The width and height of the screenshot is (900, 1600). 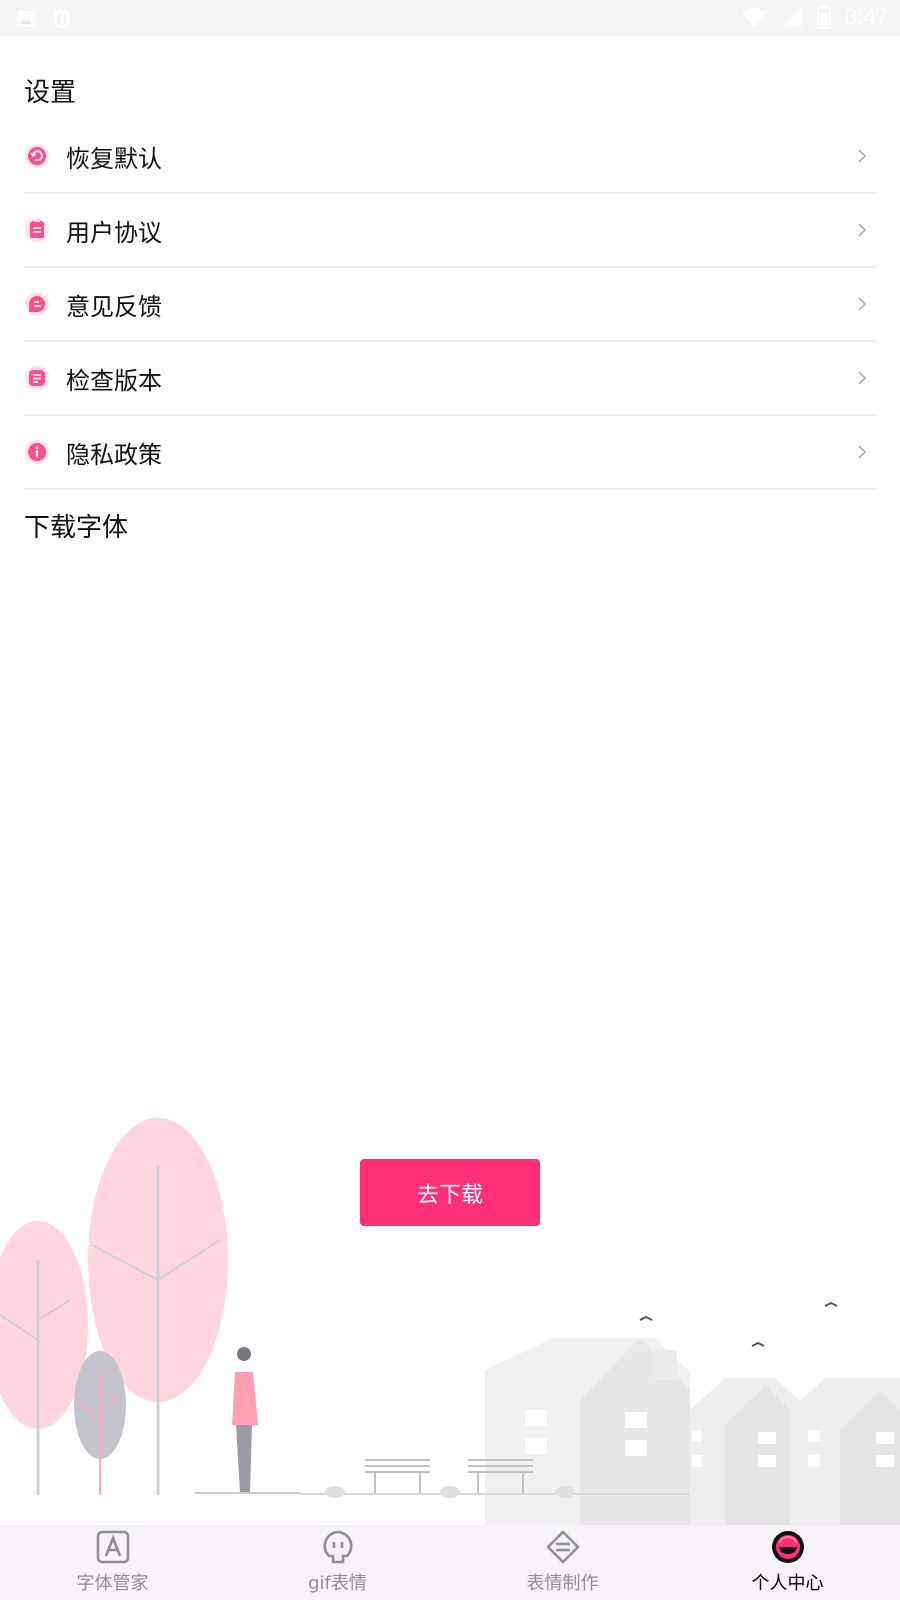 What do you see at coordinates (738, 1324) in the screenshot?
I see `birds-illustration` at bounding box center [738, 1324].